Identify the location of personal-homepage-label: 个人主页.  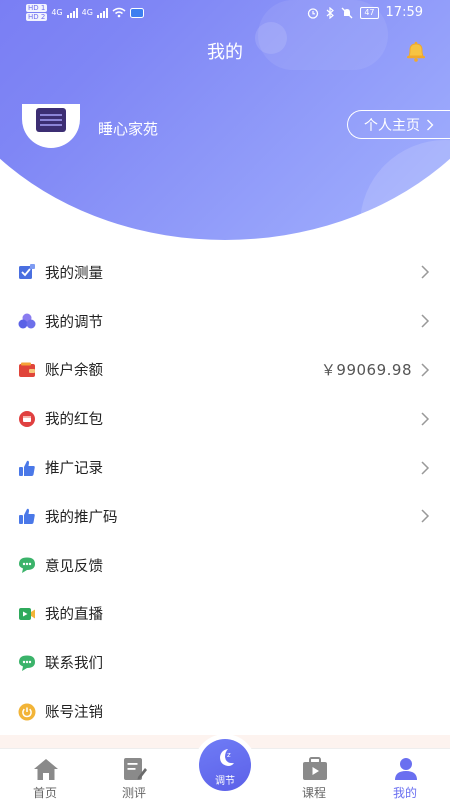
(392, 125).